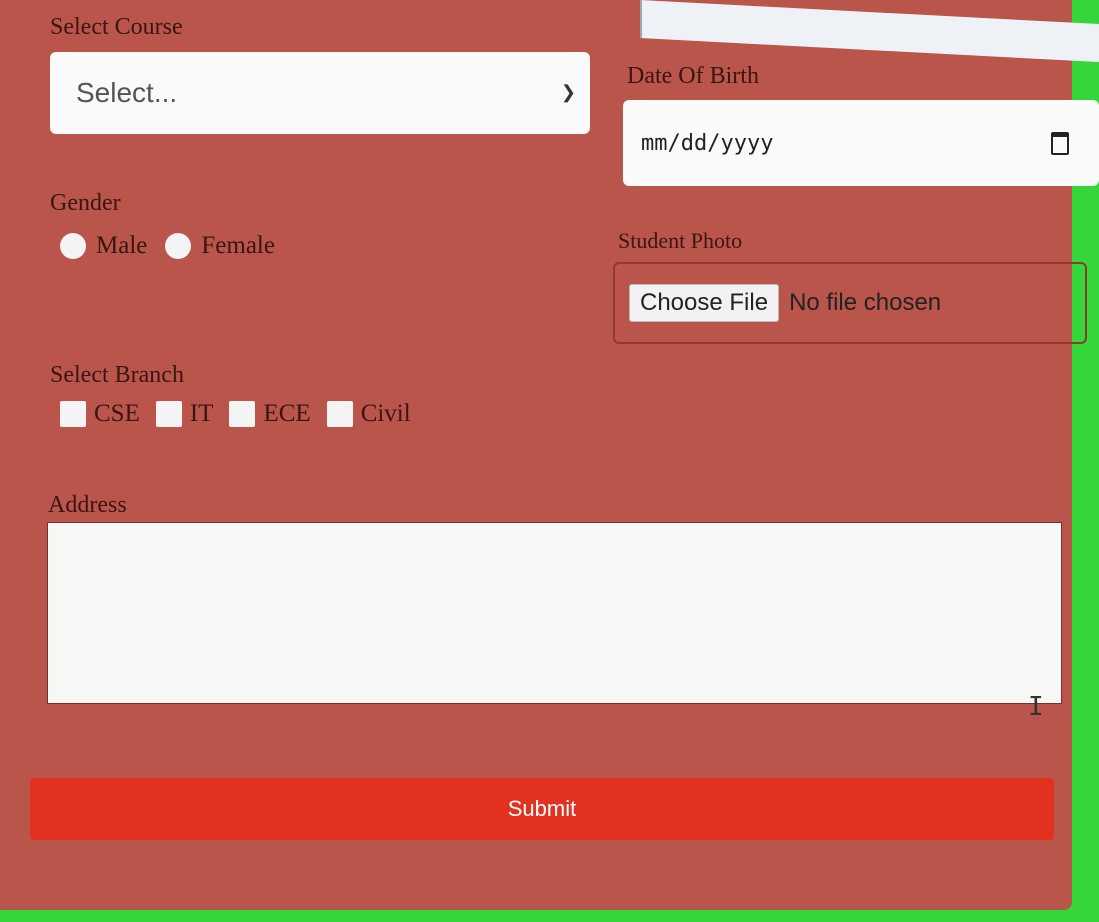 Image resolution: width=1099 pixels, height=922 pixels. What do you see at coordinates (542, 809) in the screenshot?
I see `submit-button: Submit` at bounding box center [542, 809].